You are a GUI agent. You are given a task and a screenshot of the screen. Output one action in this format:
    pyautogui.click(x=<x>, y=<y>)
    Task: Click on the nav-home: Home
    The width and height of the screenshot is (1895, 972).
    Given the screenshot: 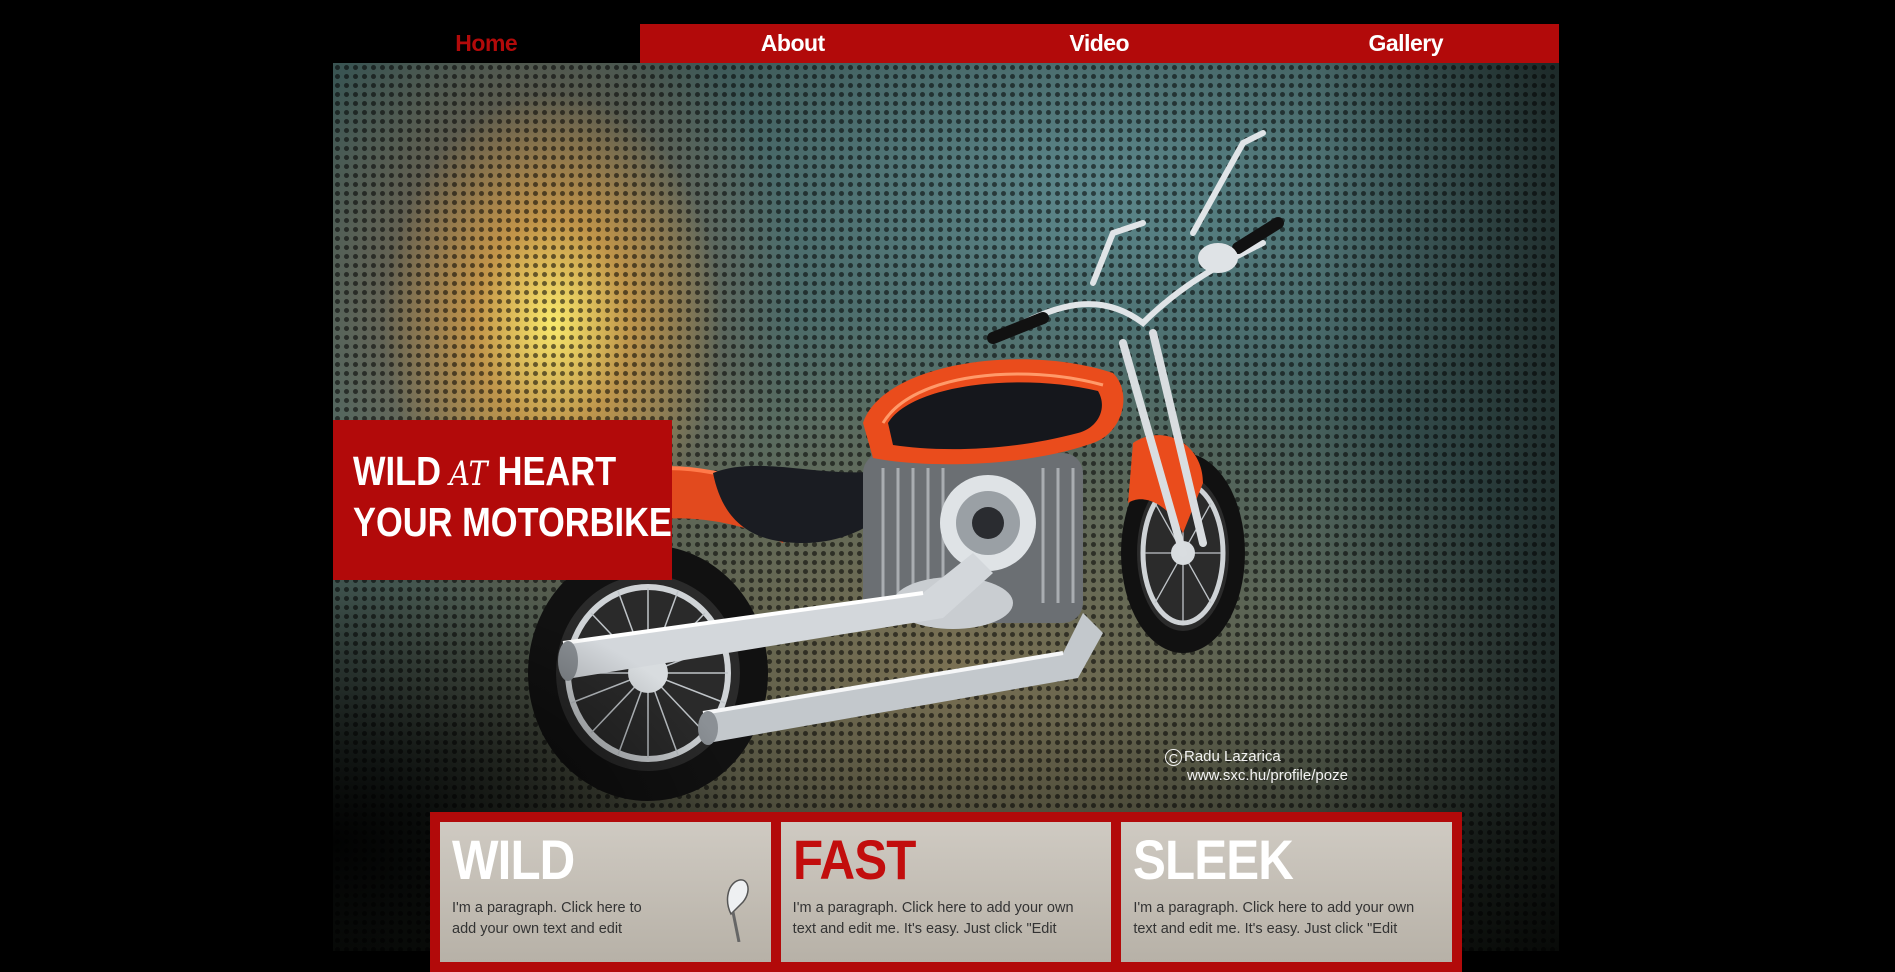 What is the action you would take?
    pyautogui.click(x=486, y=43)
    